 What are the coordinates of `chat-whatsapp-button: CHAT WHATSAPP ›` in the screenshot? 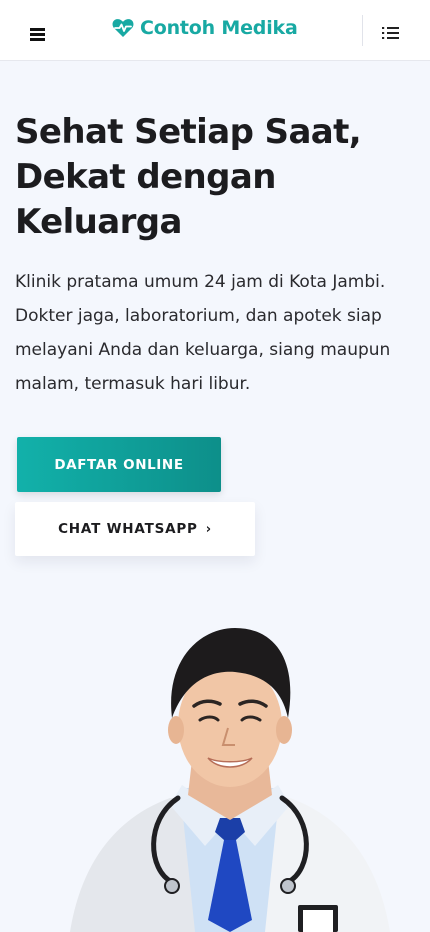 It's located at (135, 529).